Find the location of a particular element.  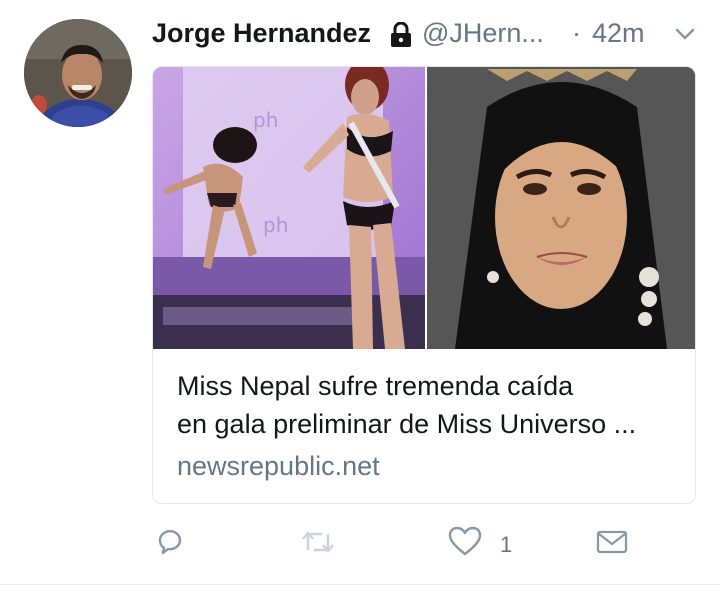

divider is located at coordinates (360, 584).